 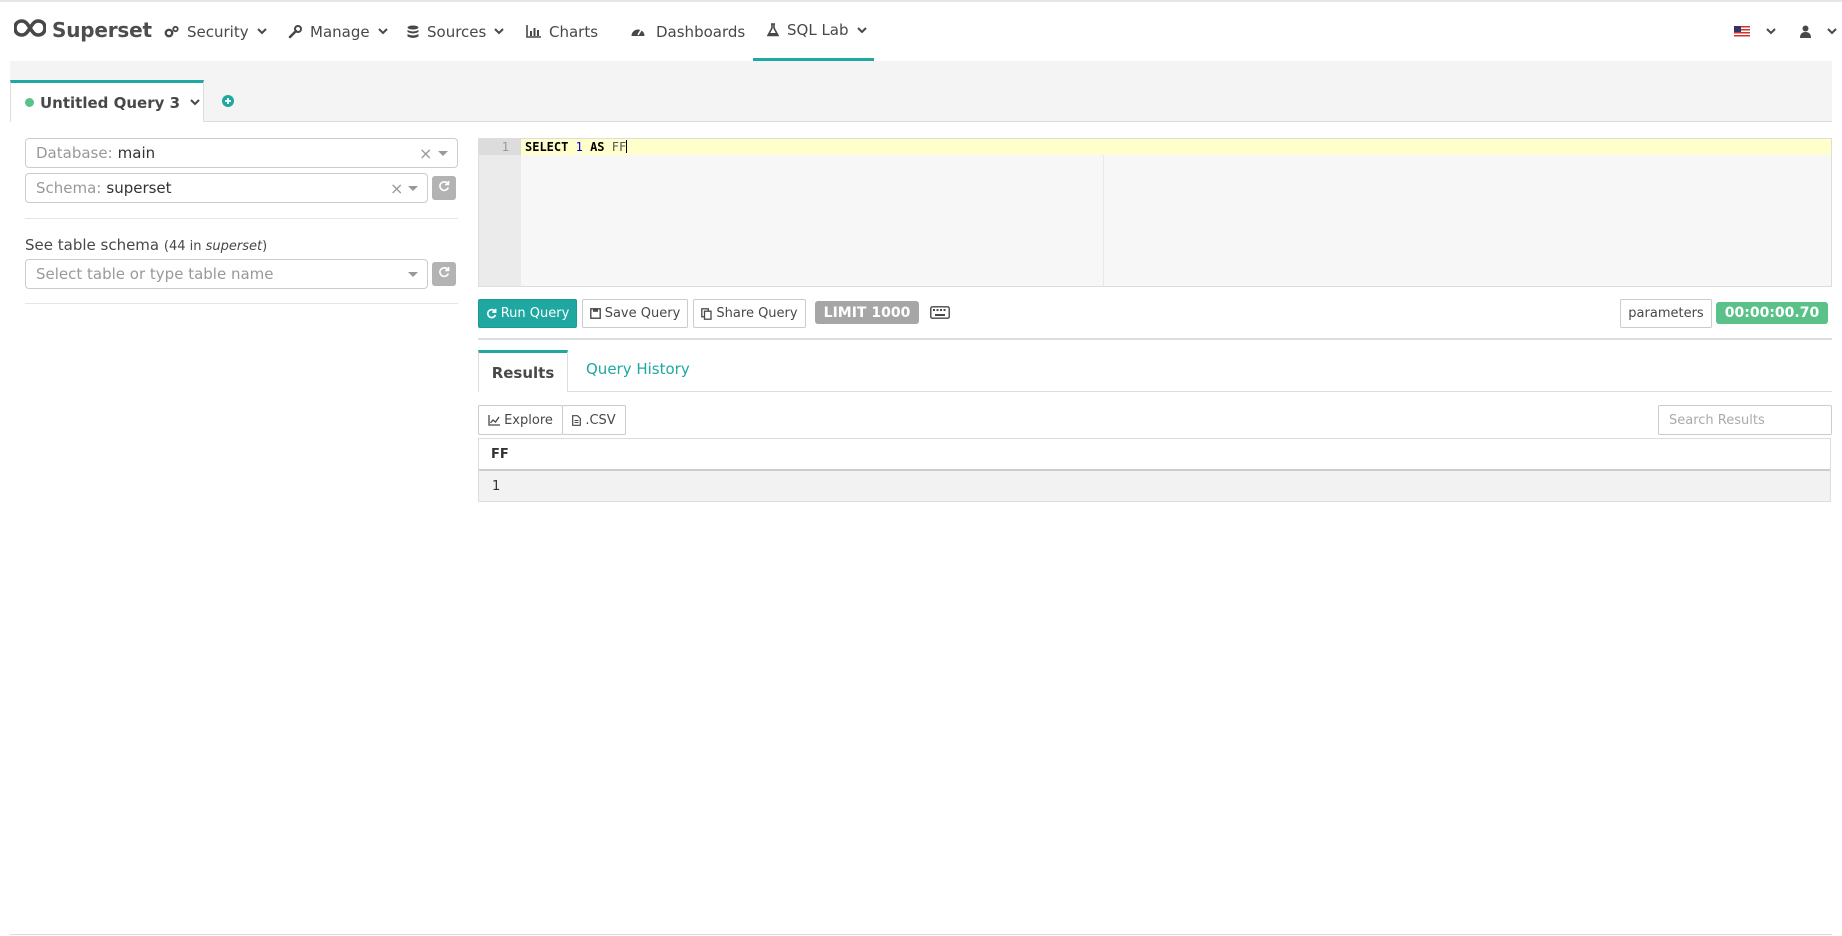 I want to click on table-count-prefix: (44 in, so click(x=184, y=246).